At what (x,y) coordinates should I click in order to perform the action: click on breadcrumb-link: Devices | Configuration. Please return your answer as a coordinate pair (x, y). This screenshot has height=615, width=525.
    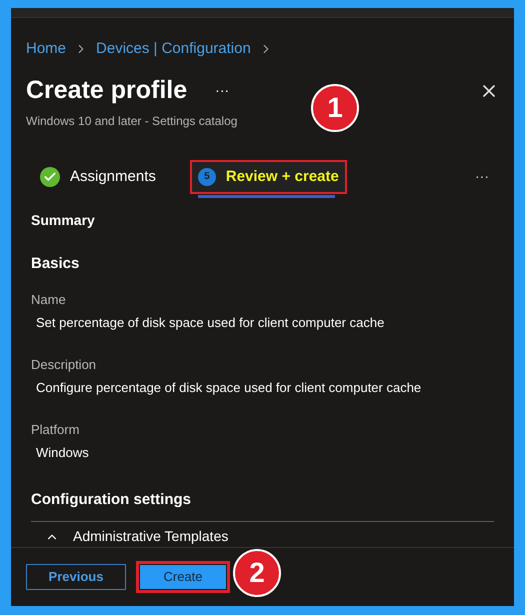
    Looking at the image, I should click on (173, 49).